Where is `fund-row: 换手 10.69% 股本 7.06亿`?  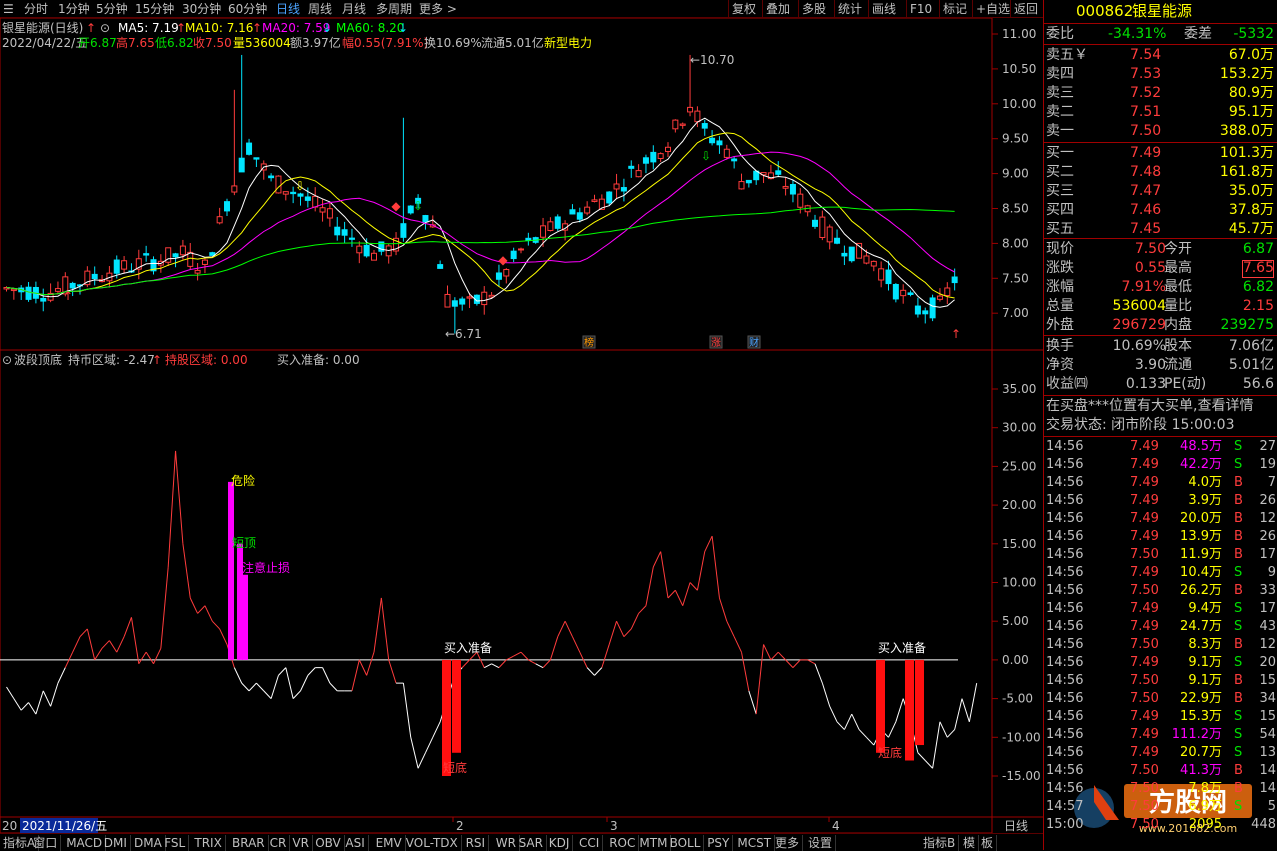
fund-row: 换手 10.69% 股本 7.06亿 is located at coordinates (1160, 346).